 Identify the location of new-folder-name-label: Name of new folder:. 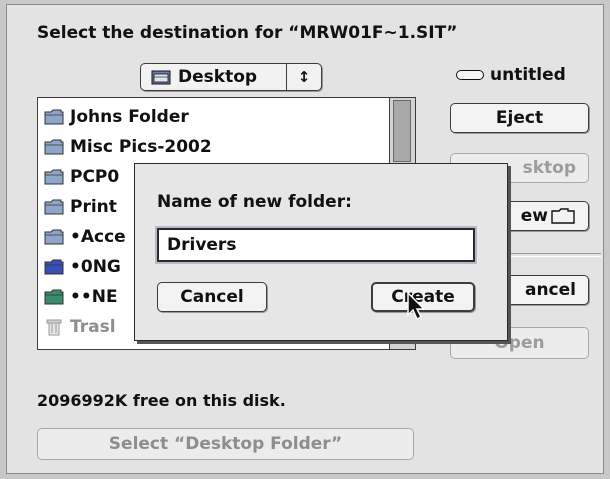
(254, 202).